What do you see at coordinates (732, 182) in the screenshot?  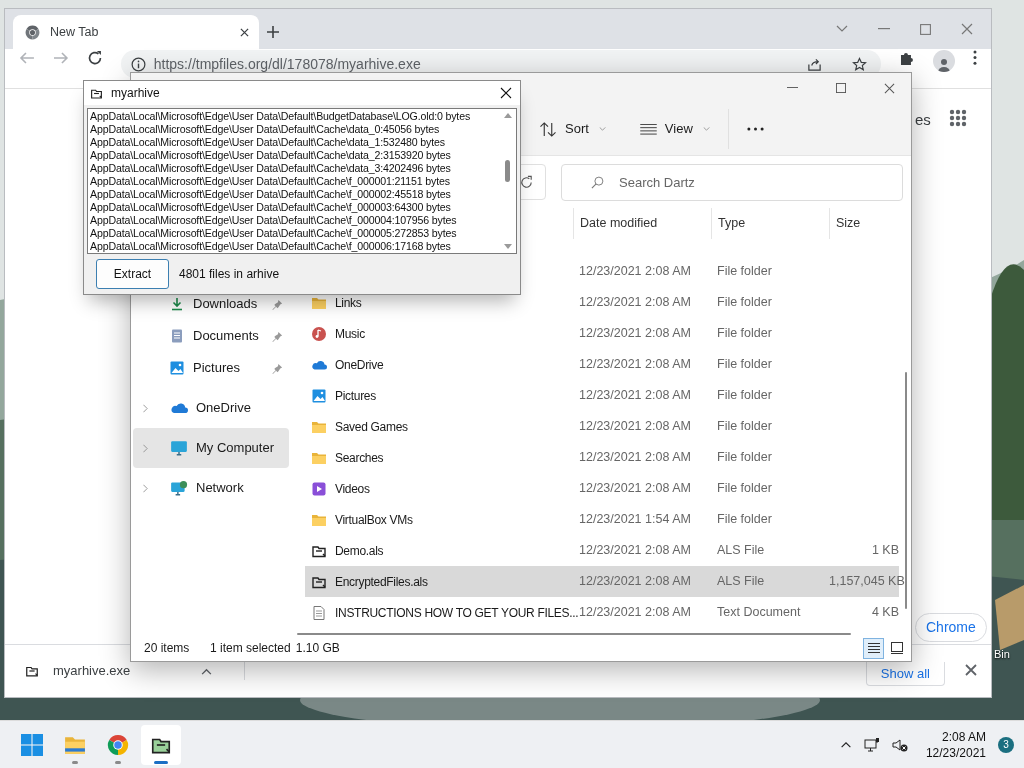 I see `search-field: Search Dartz` at bounding box center [732, 182].